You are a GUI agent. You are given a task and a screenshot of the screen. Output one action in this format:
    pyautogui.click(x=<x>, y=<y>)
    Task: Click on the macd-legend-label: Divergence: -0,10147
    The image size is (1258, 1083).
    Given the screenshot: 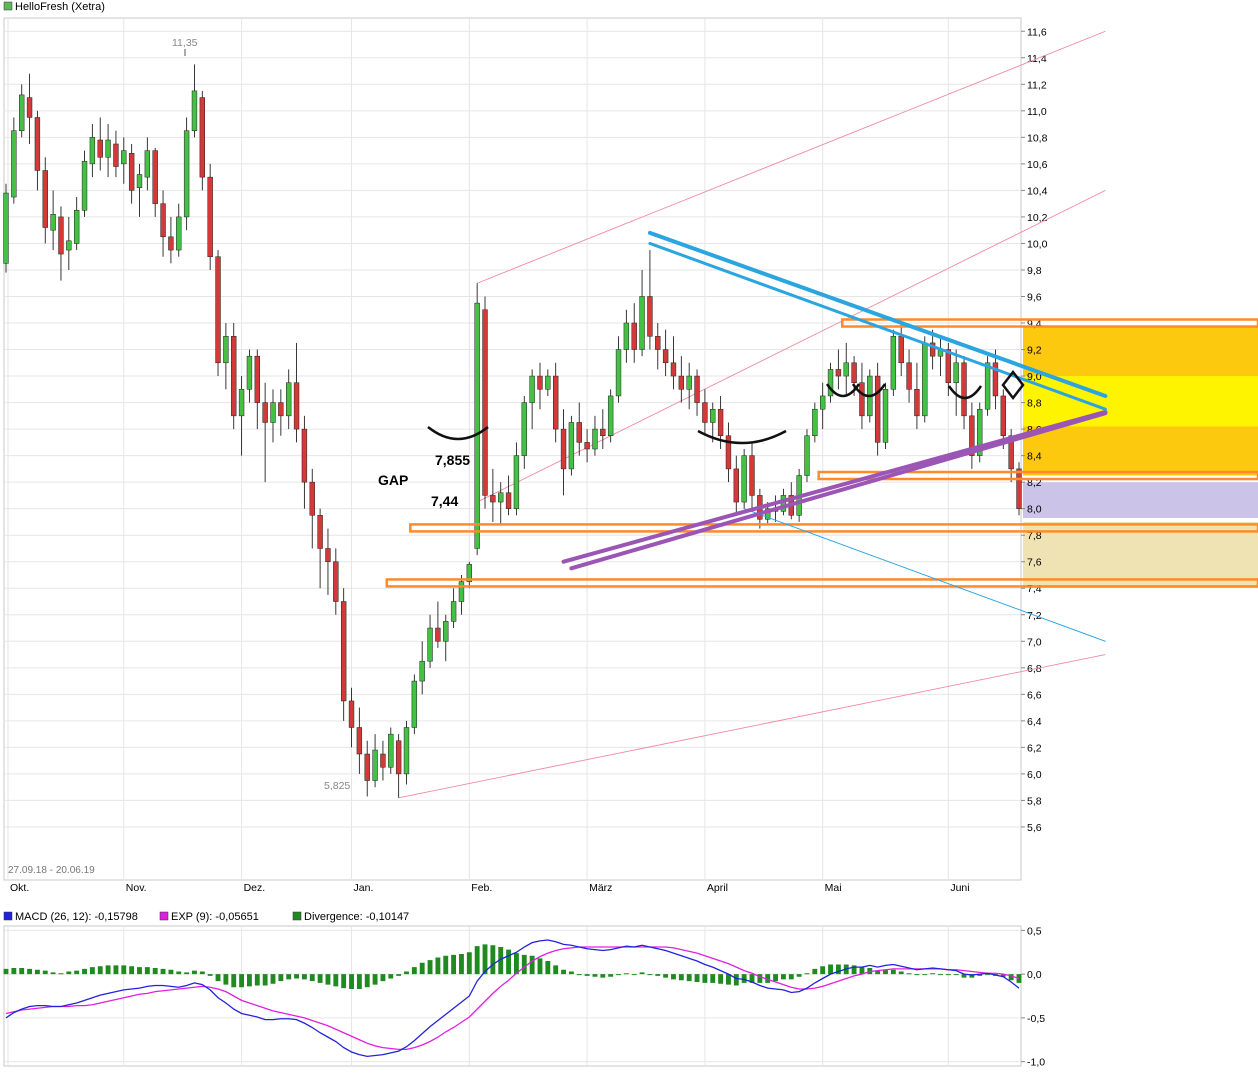 What is the action you would take?
    pyautogui.click(x=356, y=917)
    